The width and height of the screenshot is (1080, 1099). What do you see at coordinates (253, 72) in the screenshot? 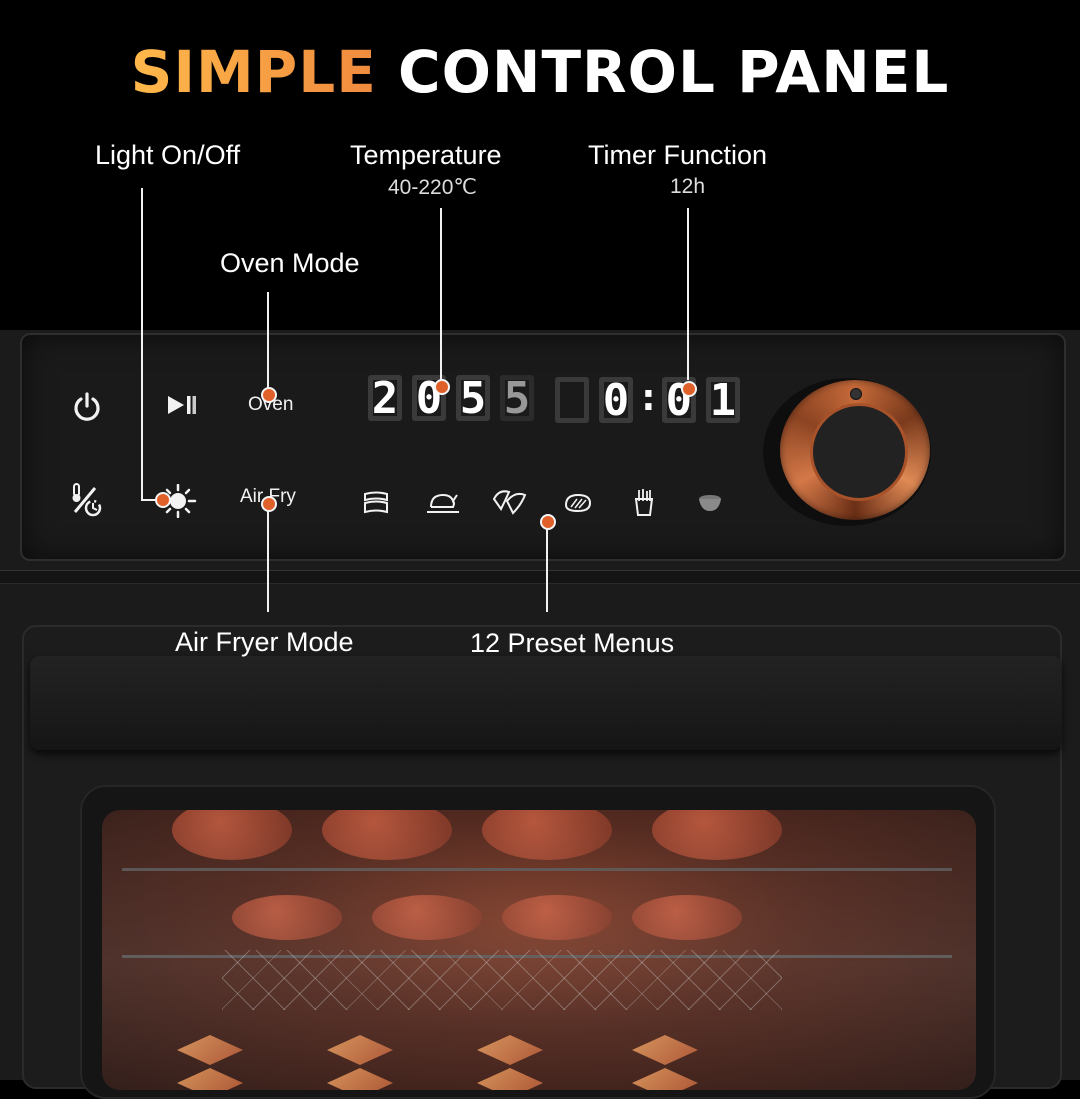
I see `title-accent: SIMPLE` at bounding box center [253, 72].